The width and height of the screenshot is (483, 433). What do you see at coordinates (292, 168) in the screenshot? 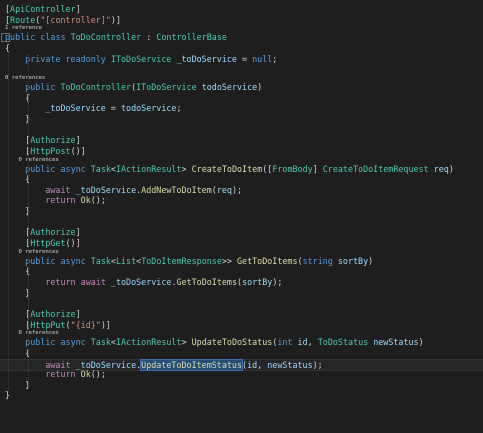
I see `code-token: FromBody` at bounding box center [292, 168].